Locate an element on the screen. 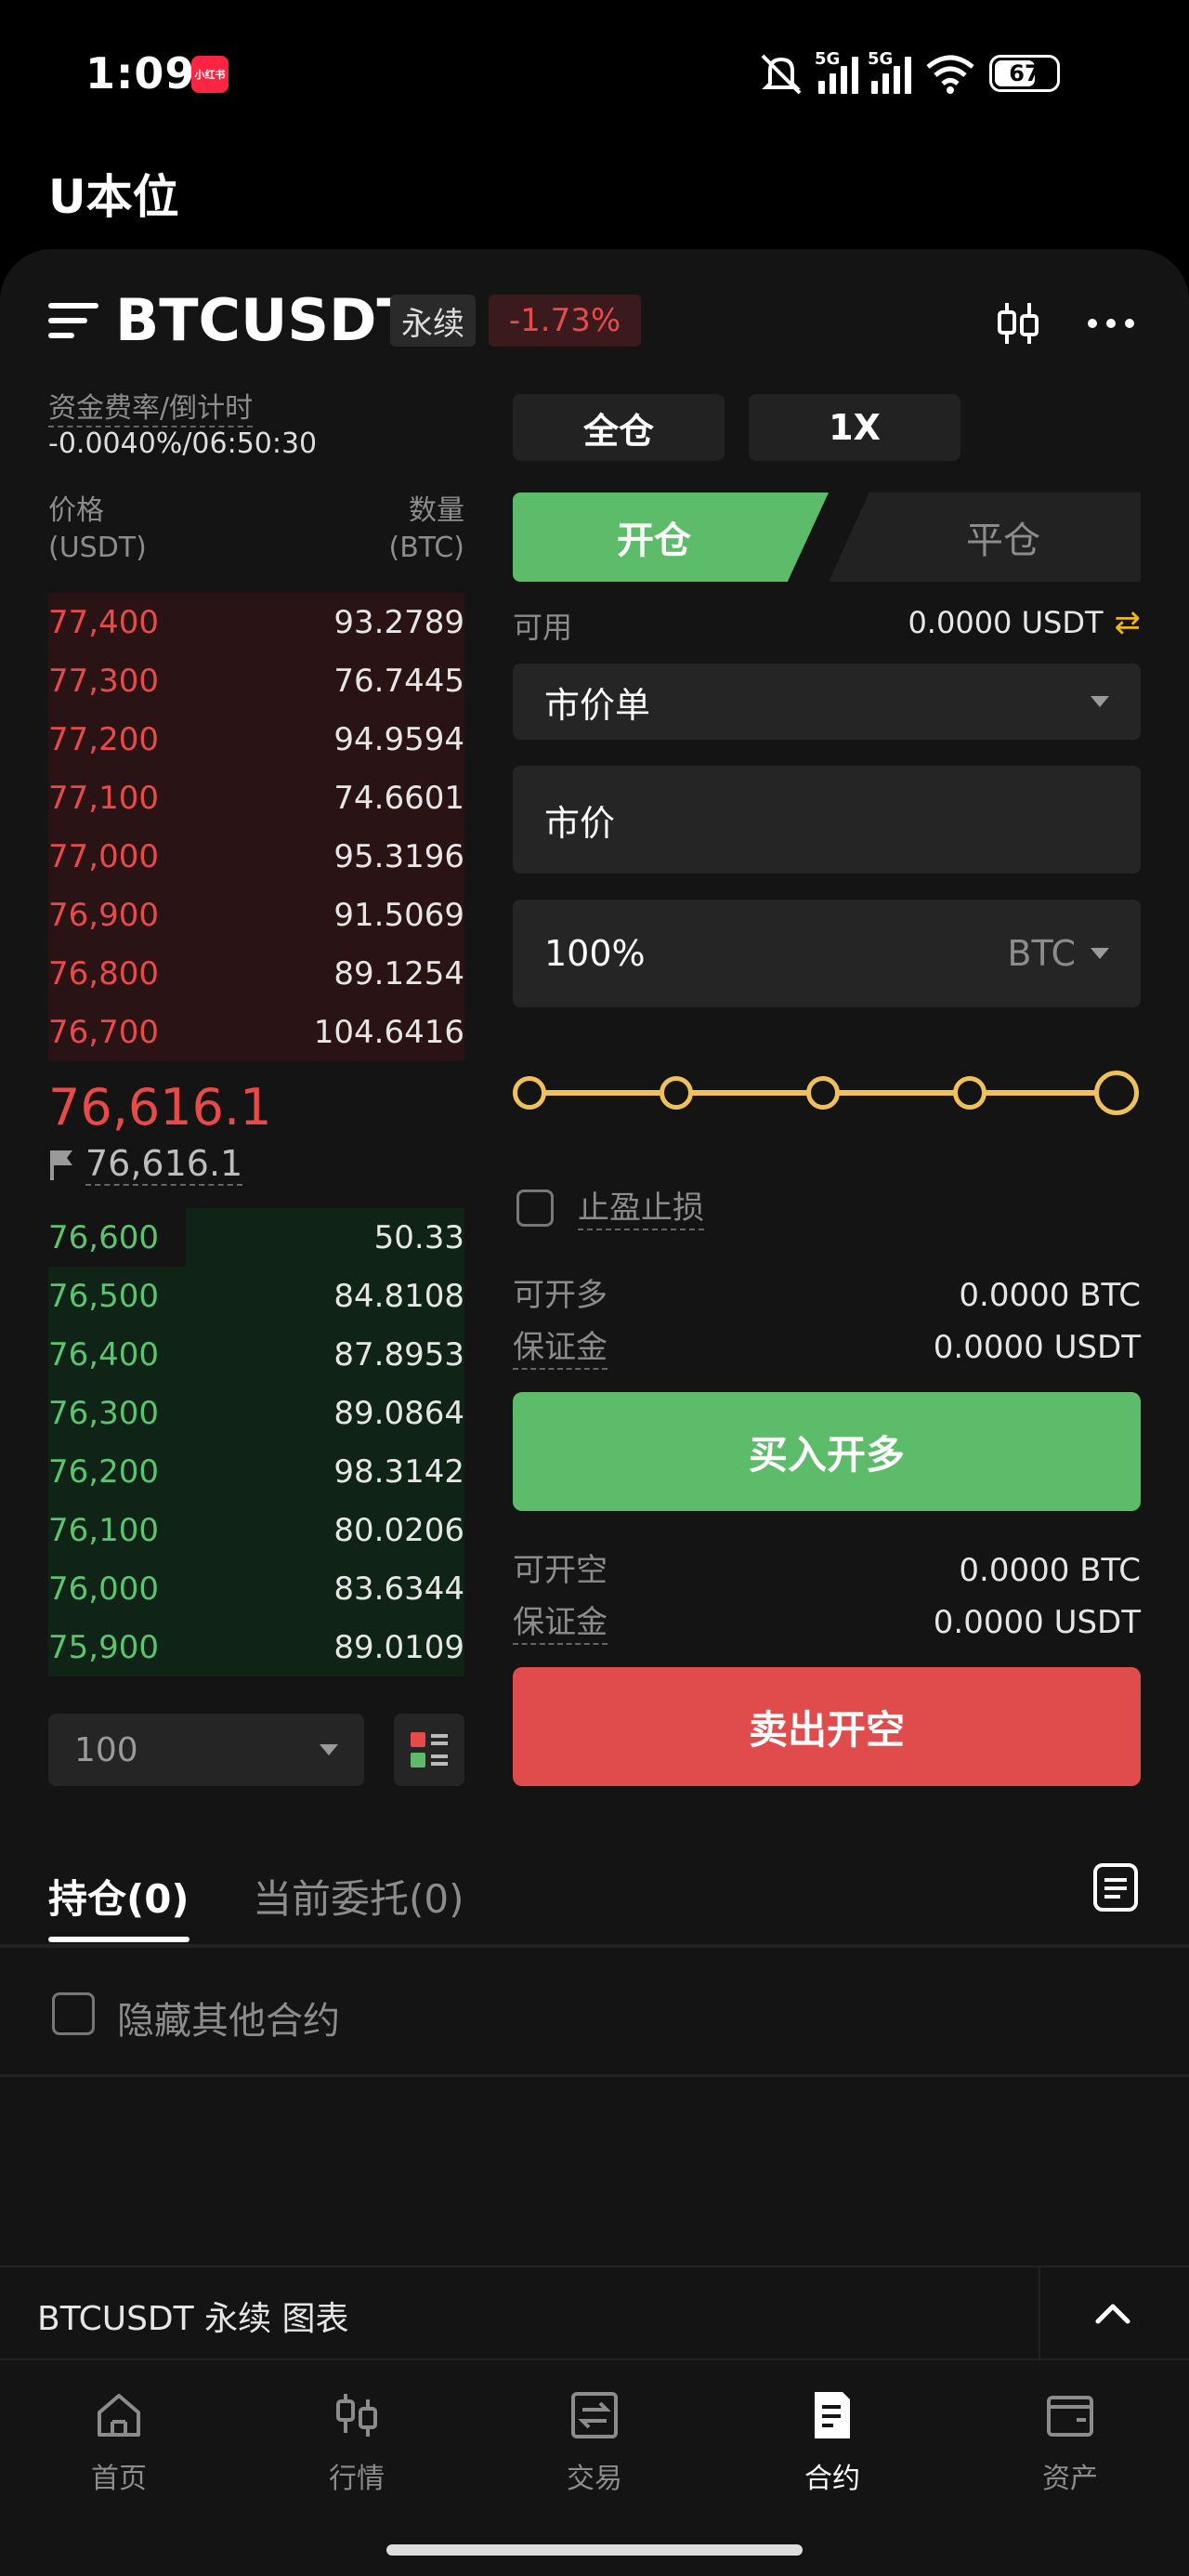 This screenshot has width=1189, height=2576. row-qty: 89.0109 is located at coordinates (399, 1647).